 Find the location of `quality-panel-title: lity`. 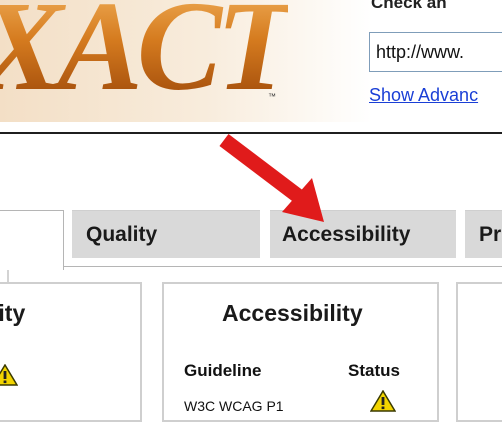

quality-panel-title: lity is located at coordinates (13, 313).